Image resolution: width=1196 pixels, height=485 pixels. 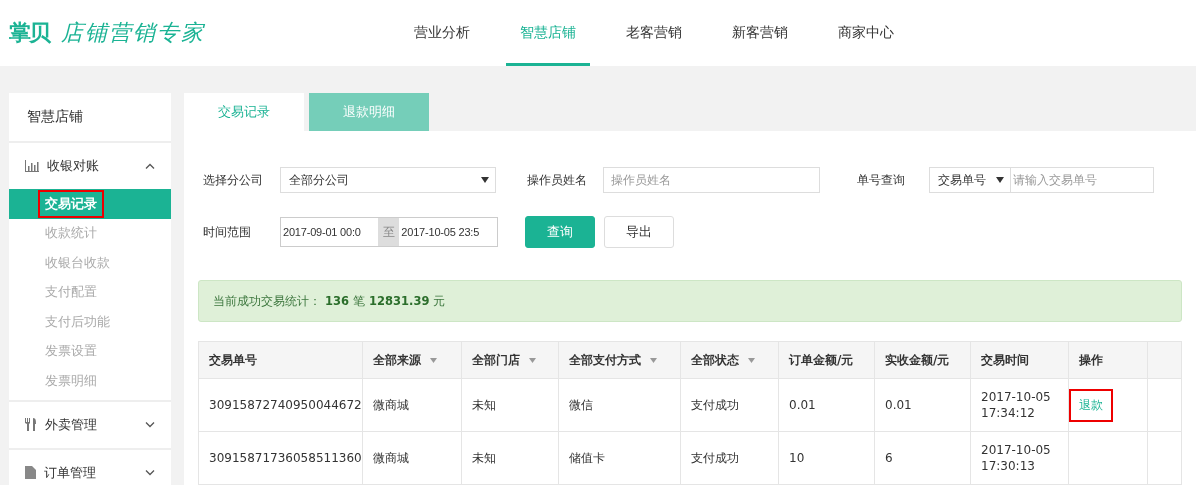 I want to click on company-select: 全部分公司, so click(x=388, y=180).